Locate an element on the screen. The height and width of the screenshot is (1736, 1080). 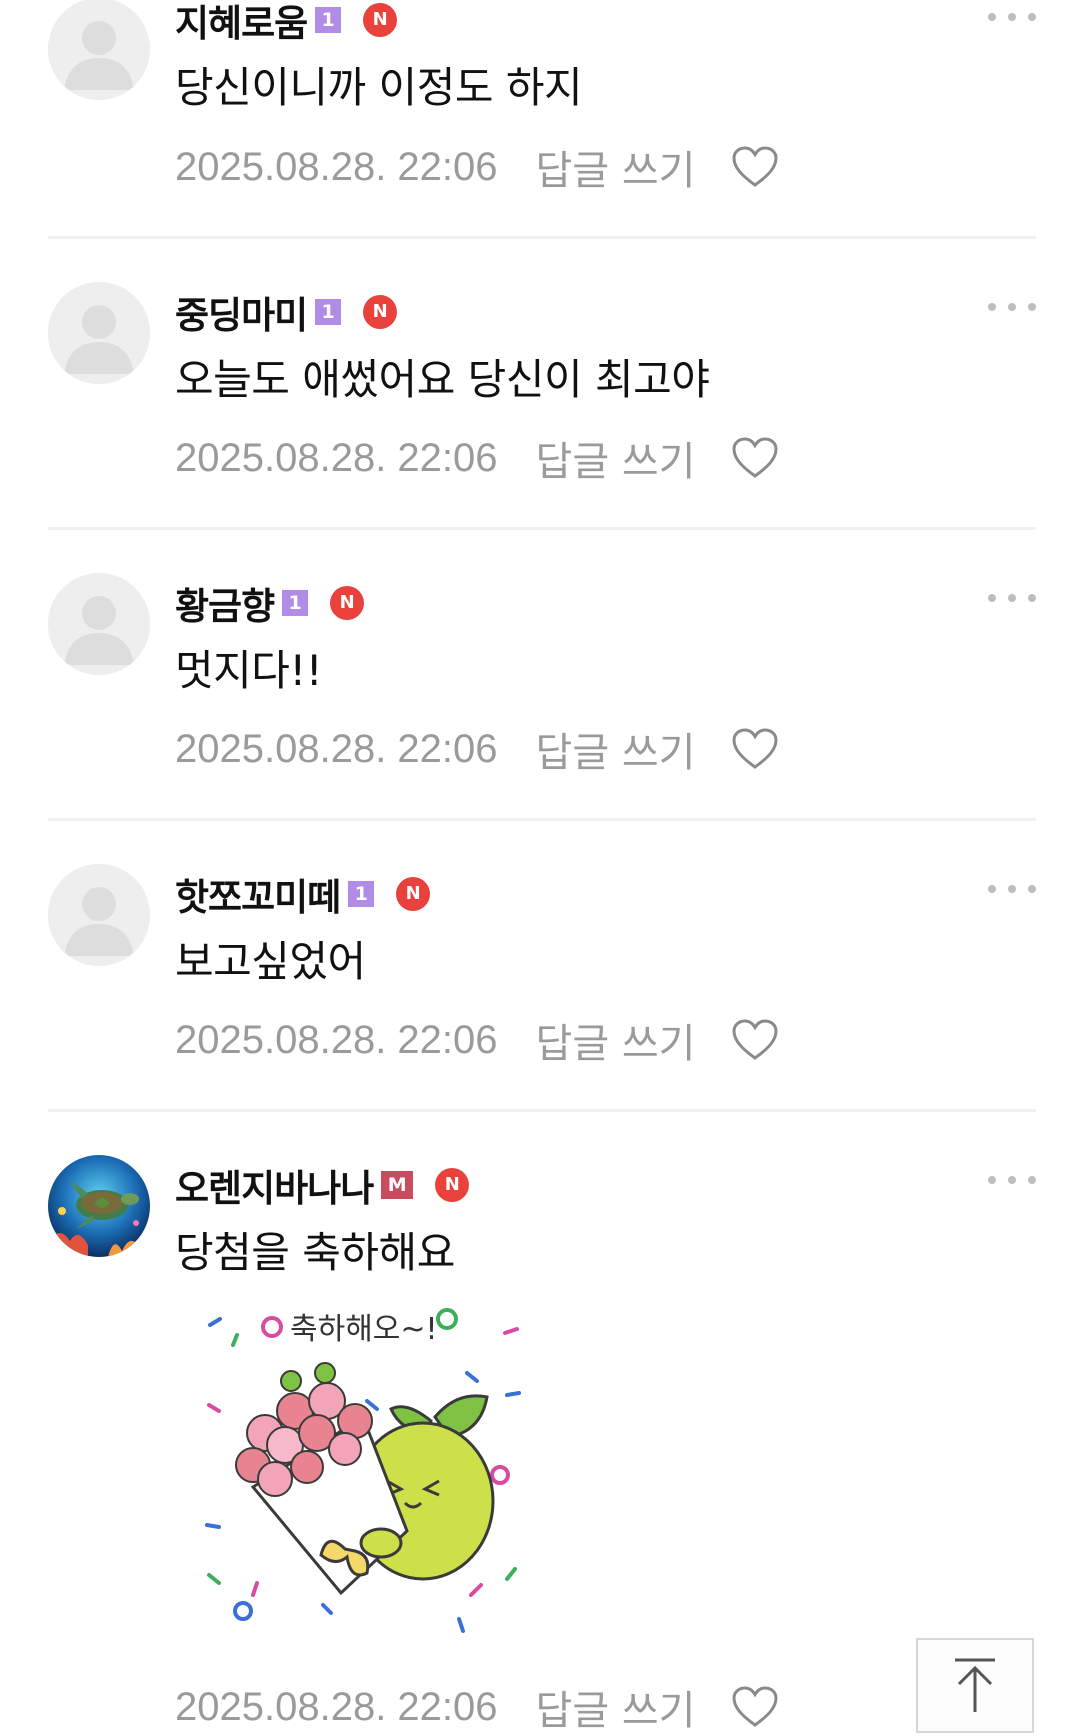
name-row: 핫쪼꼬미떼 1 N is located at coordinates (303, 896).